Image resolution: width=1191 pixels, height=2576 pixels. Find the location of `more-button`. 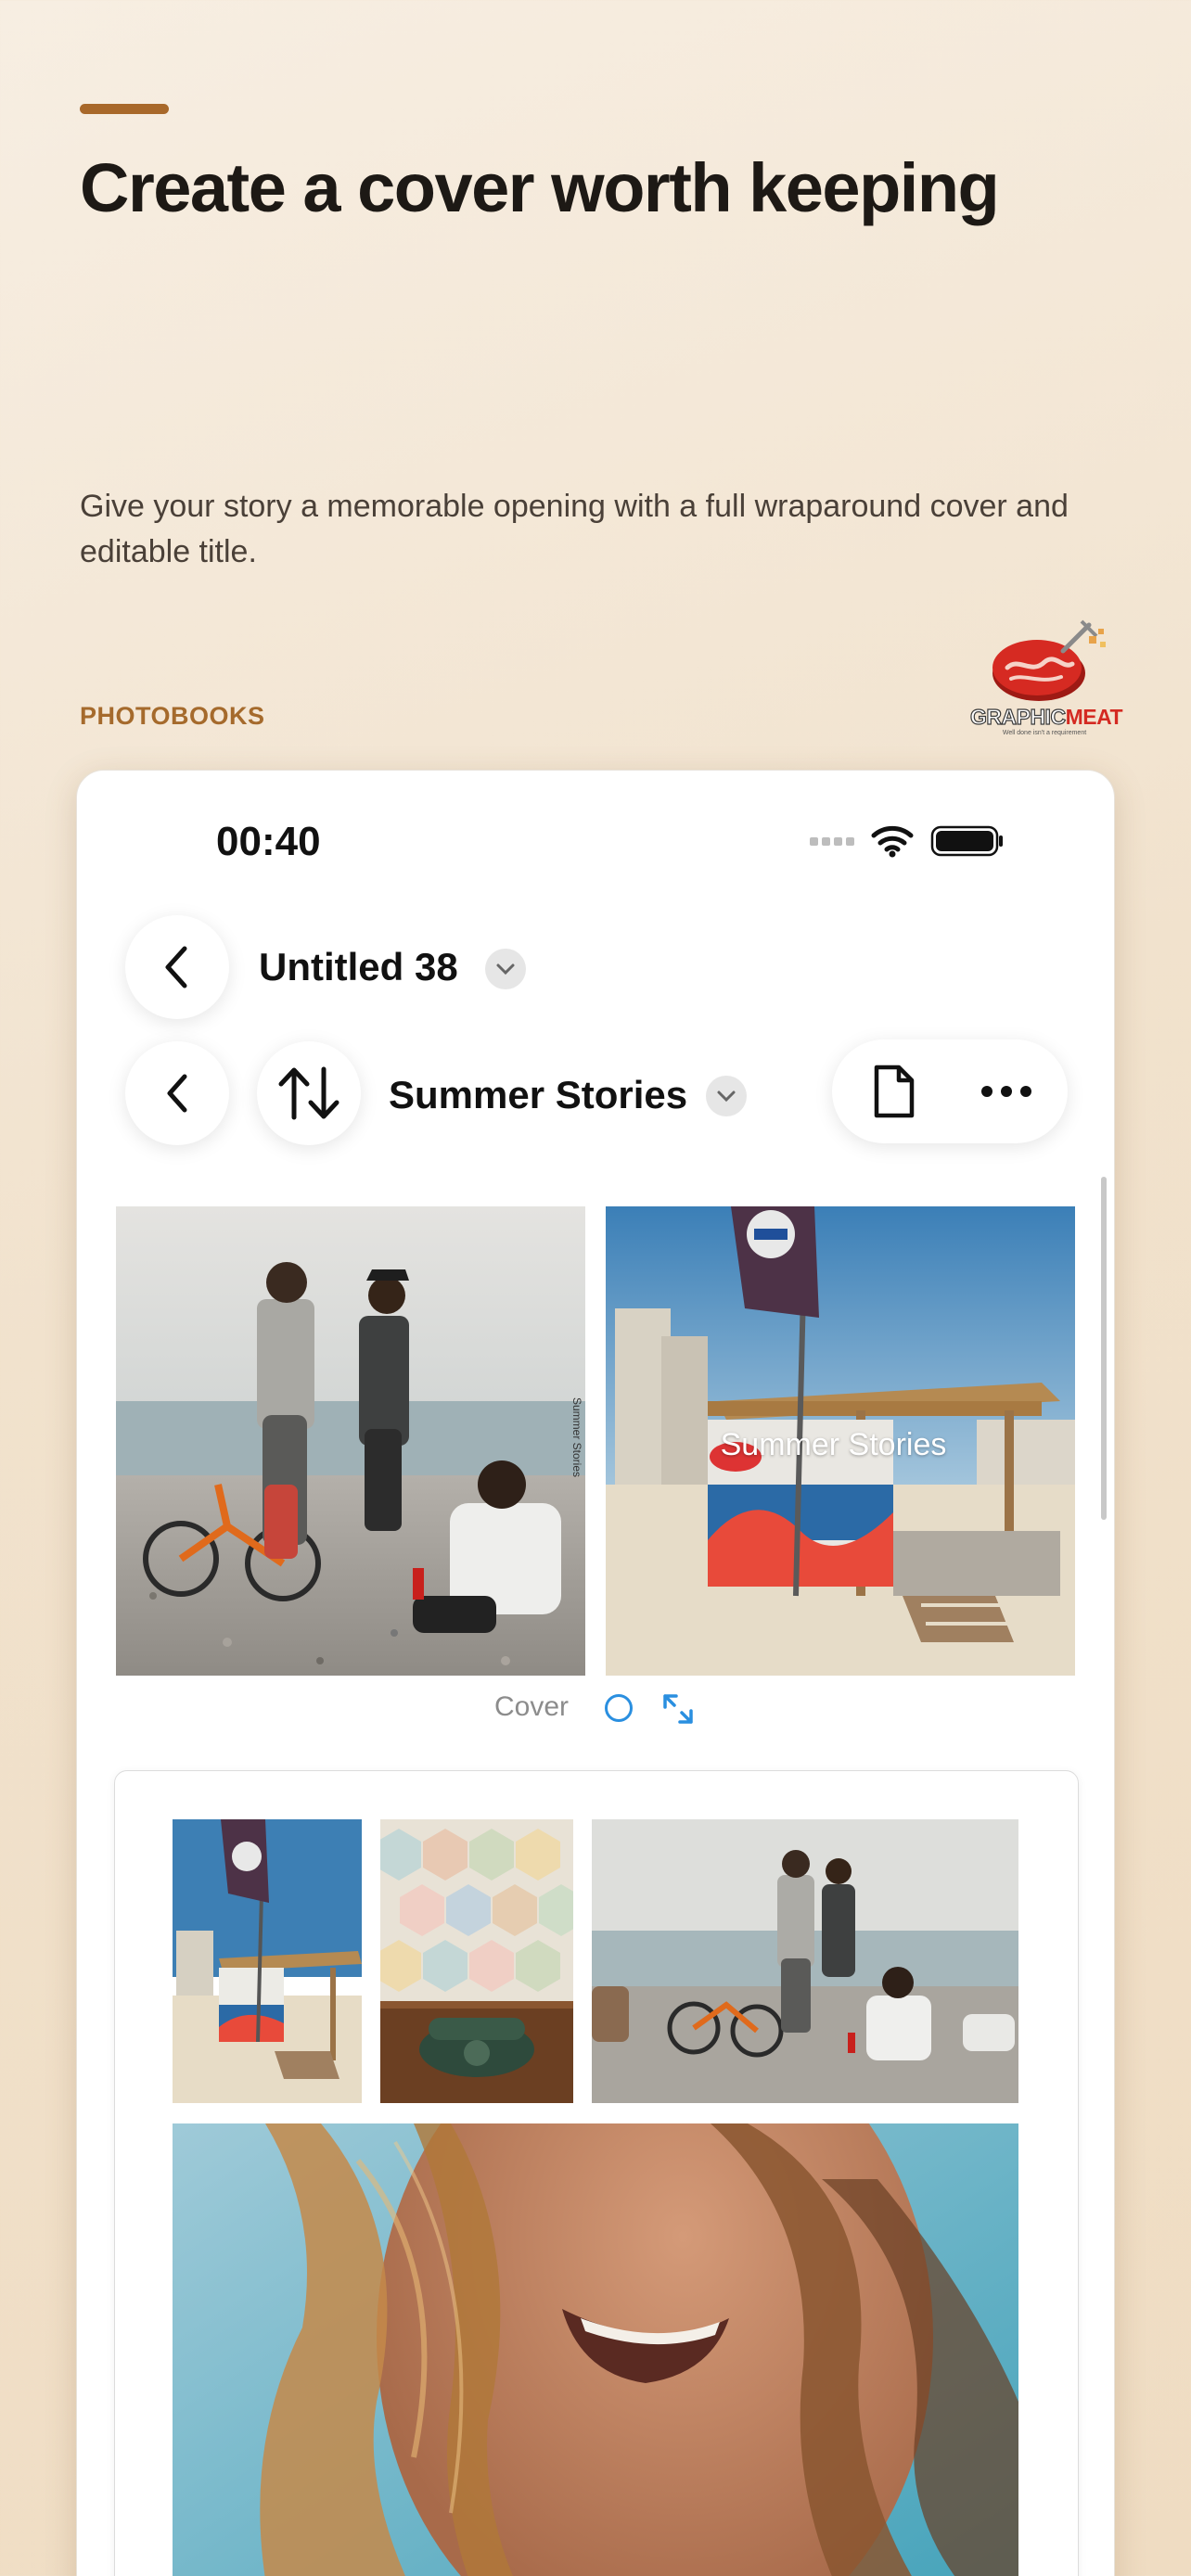

more-button is located at coordinates (1006, 1091).